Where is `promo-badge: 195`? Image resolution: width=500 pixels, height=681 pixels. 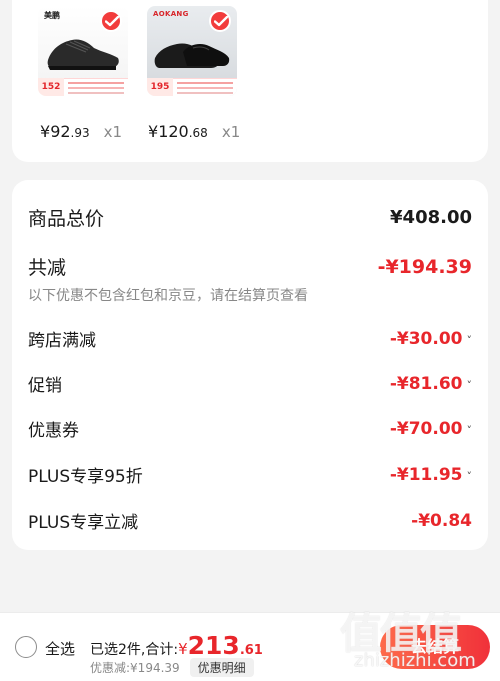
promo-badge: 195 is located at coordinates (160, 87).